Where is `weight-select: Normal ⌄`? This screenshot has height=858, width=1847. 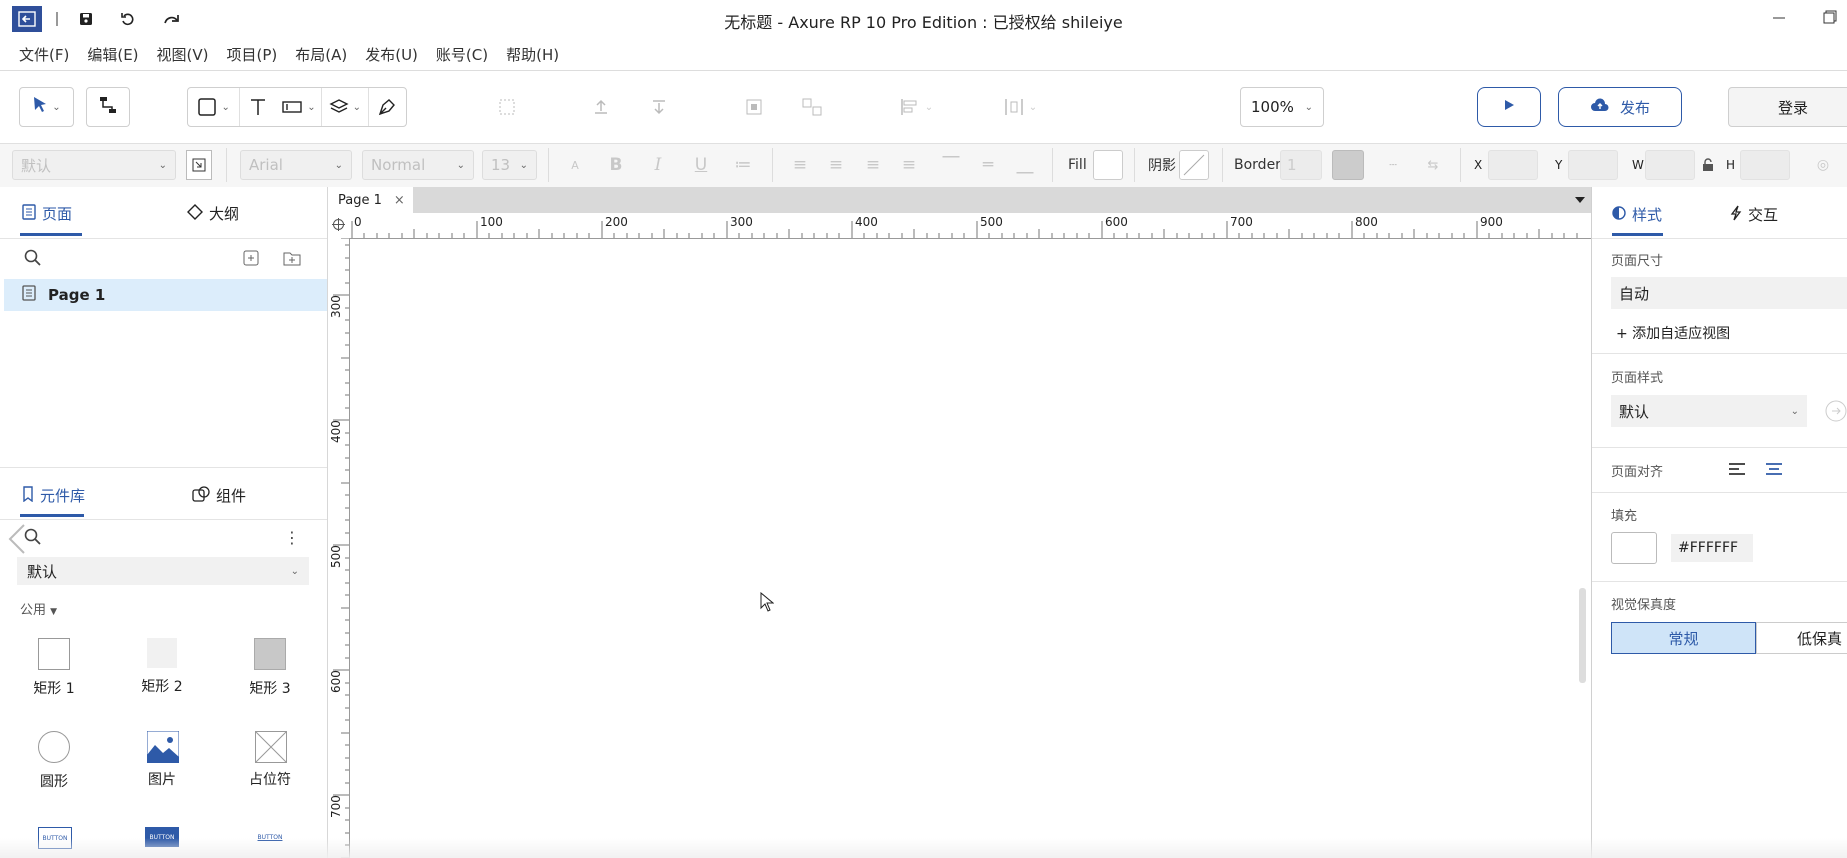 weight-select: Normal ⌄ is located at coordinates (418, 165).